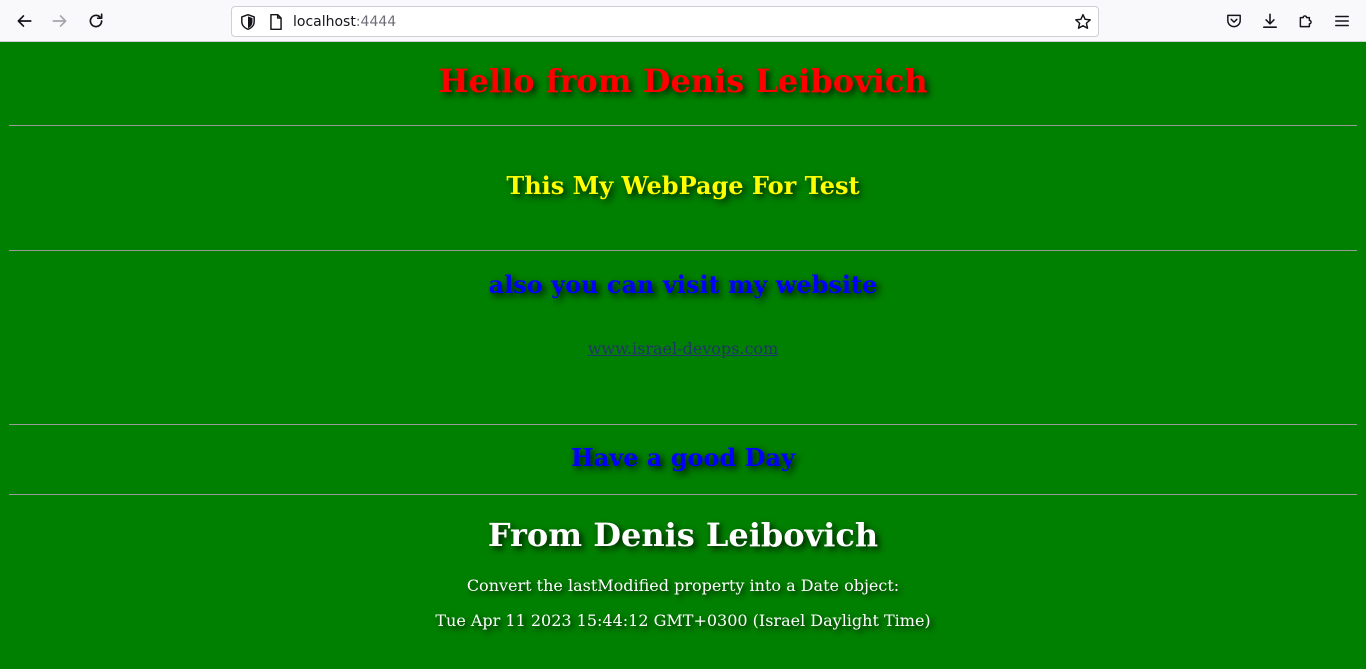 The image size is (1366, 669). I want to click on pocket-icon, so click(1234, 21).